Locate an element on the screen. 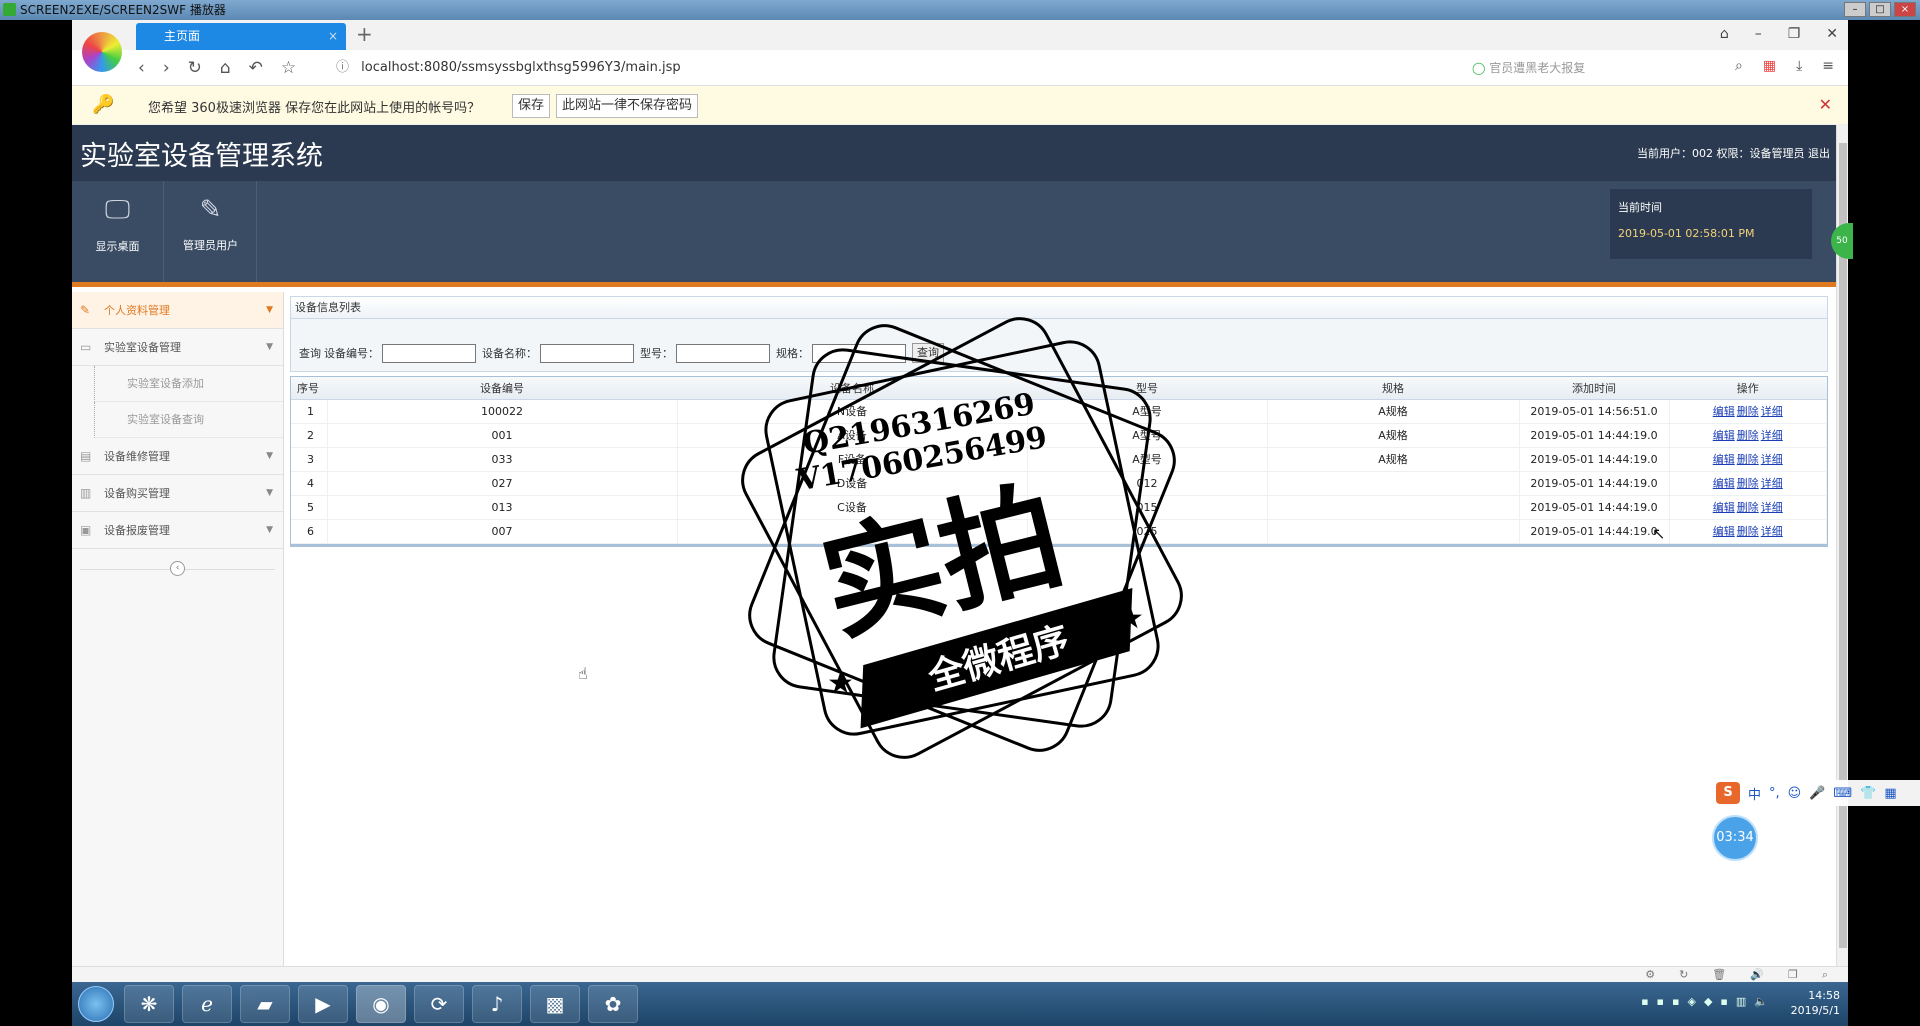 This screenshot has width=1920, height=1026. minimize-button: – is located at coordinates (1855, 9).